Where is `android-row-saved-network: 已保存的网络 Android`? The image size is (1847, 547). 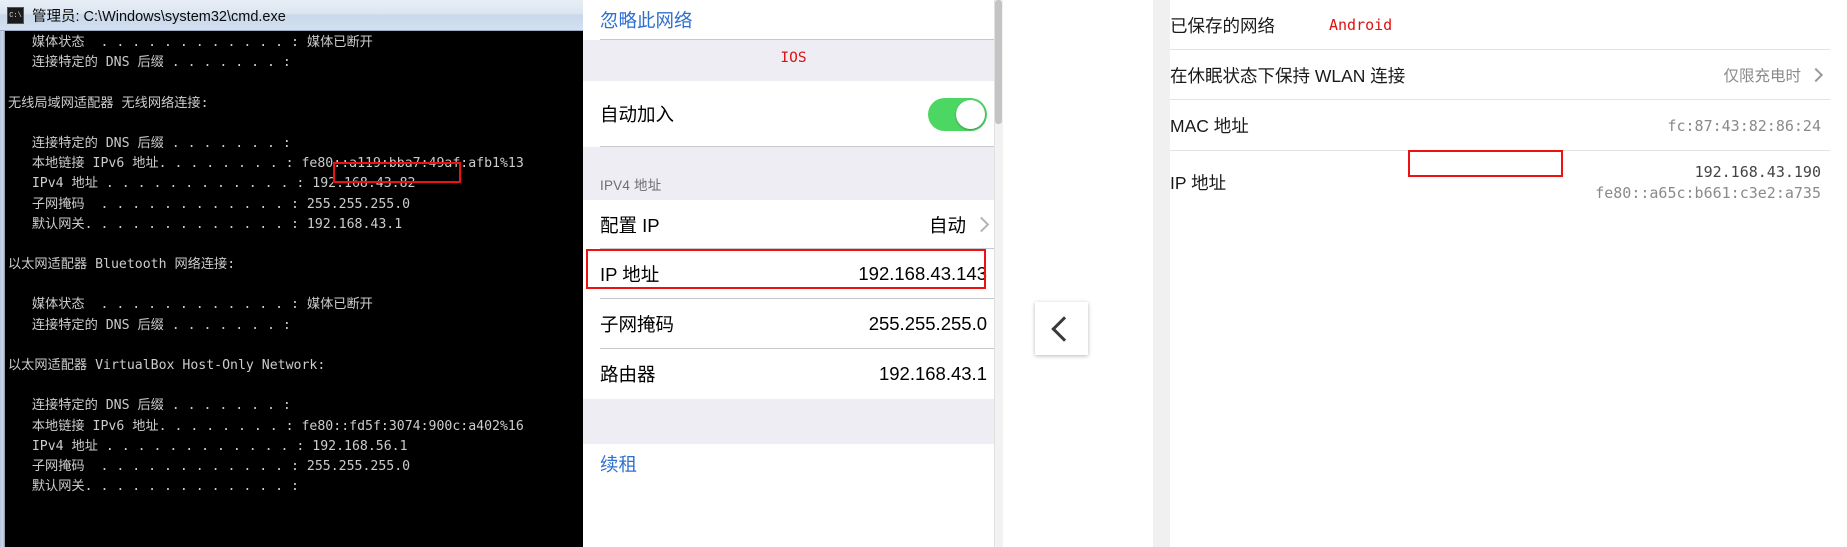 android-row-saved-network: 已保存的网络 Android is located at coordinates (1500, 25).